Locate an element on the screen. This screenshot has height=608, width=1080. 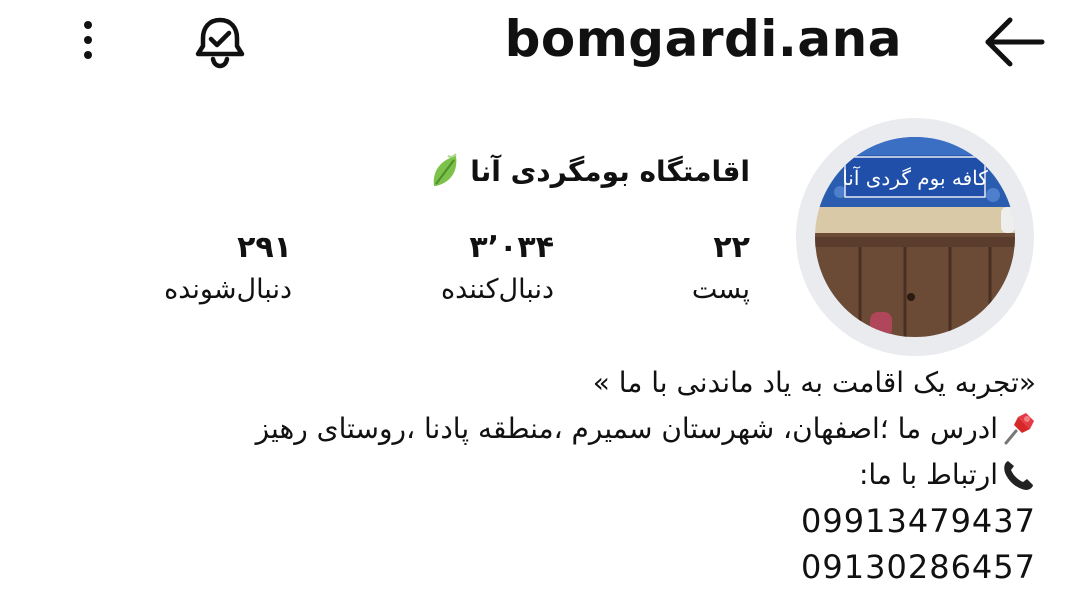
avatar-sign-text: کافه بوم گردی آنا is located at coordinates (915, 178).